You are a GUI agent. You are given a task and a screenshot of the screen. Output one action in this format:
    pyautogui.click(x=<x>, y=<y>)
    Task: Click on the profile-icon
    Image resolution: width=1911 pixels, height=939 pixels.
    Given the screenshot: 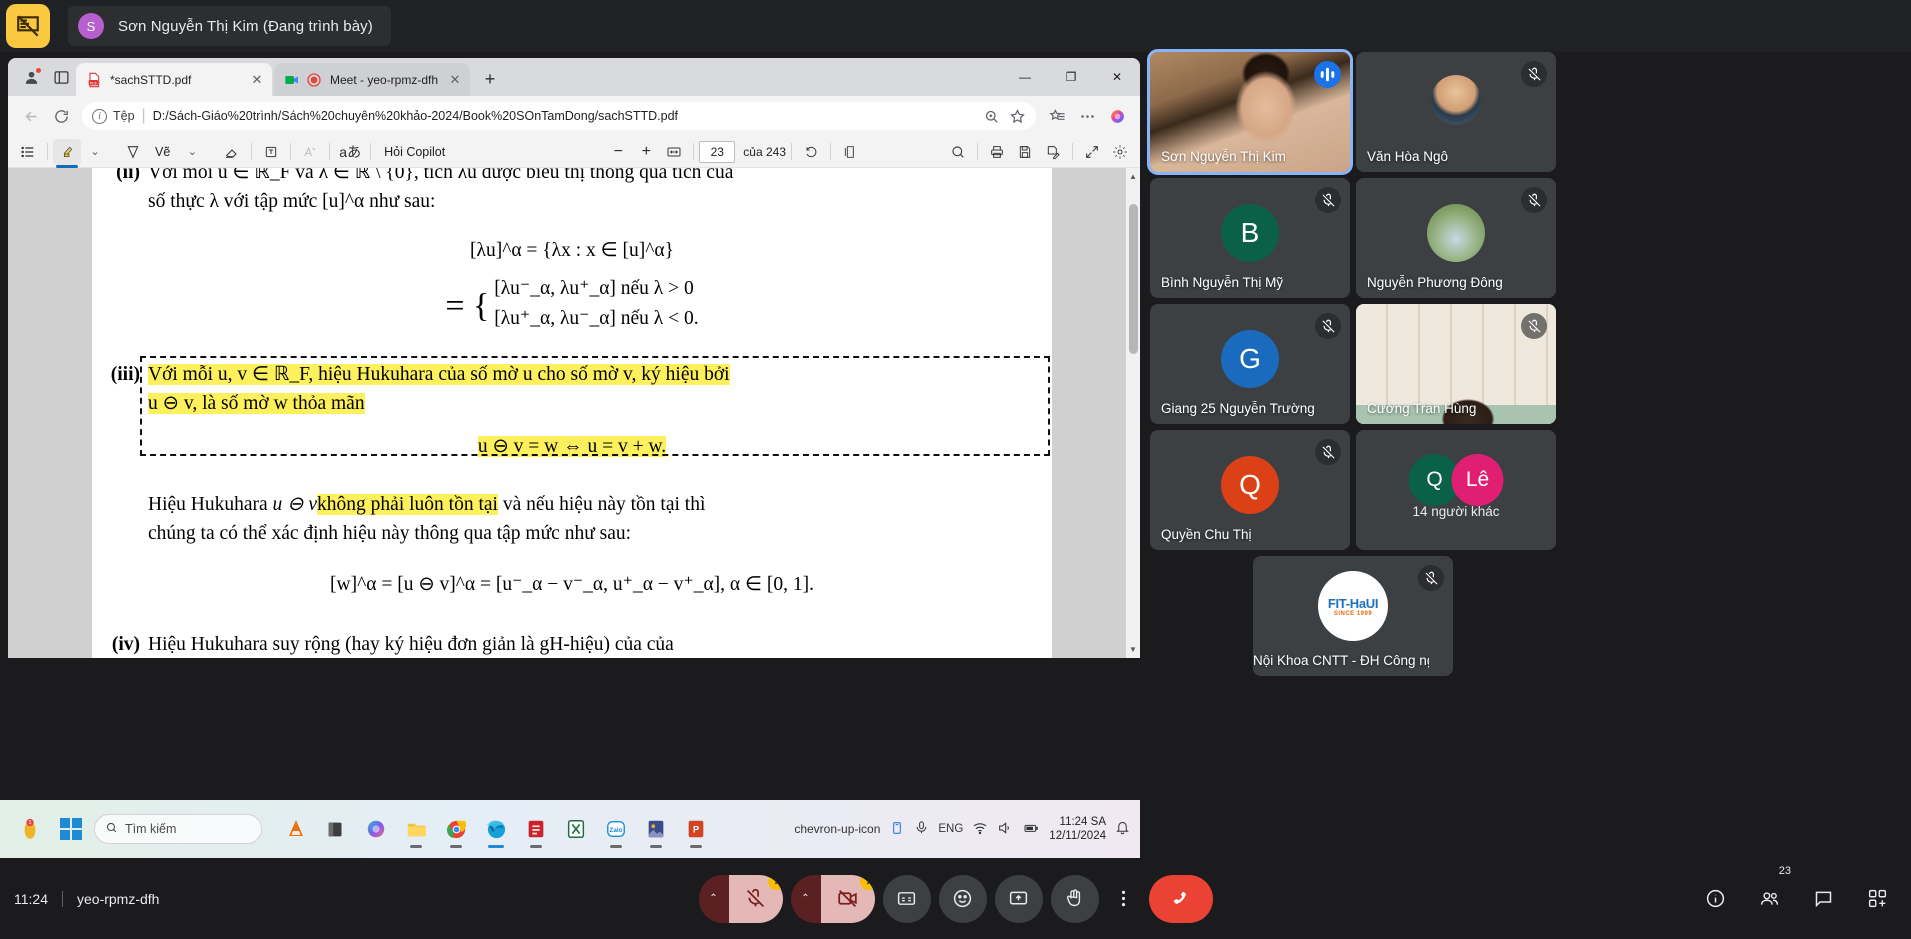 What is the action you would take?
    pyautogui.click(x=31, y=77)
    